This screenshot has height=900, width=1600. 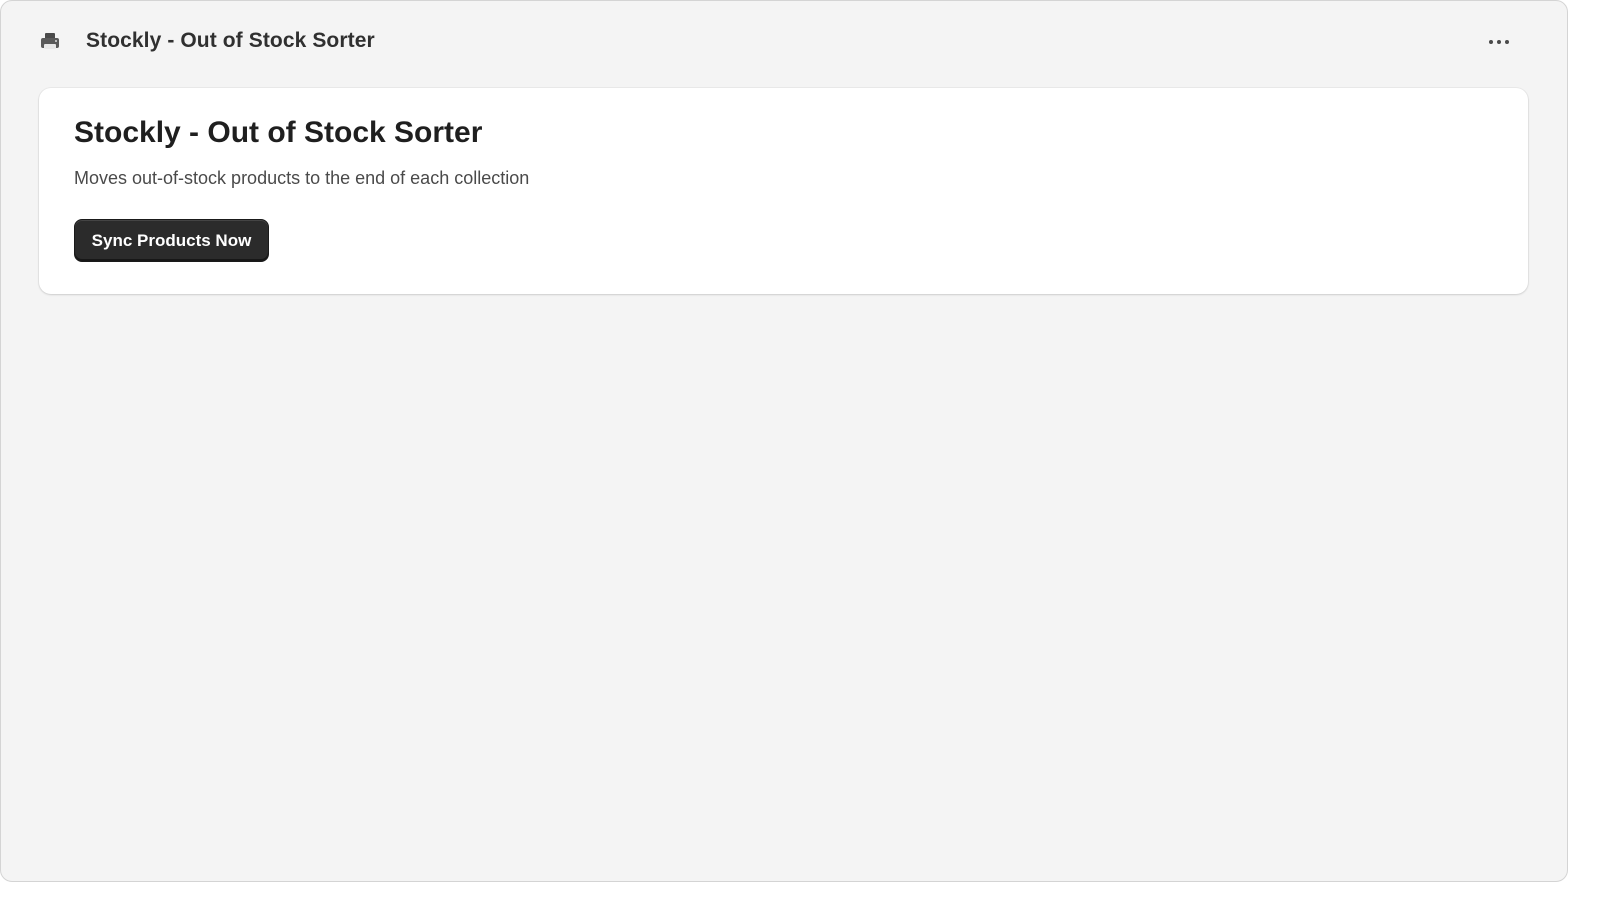 What do you see at coordinates (230, 40) in the screenshot?
I see `app-title: Stockly - Out of Stock Sorter` at bounding box center [230, 40].